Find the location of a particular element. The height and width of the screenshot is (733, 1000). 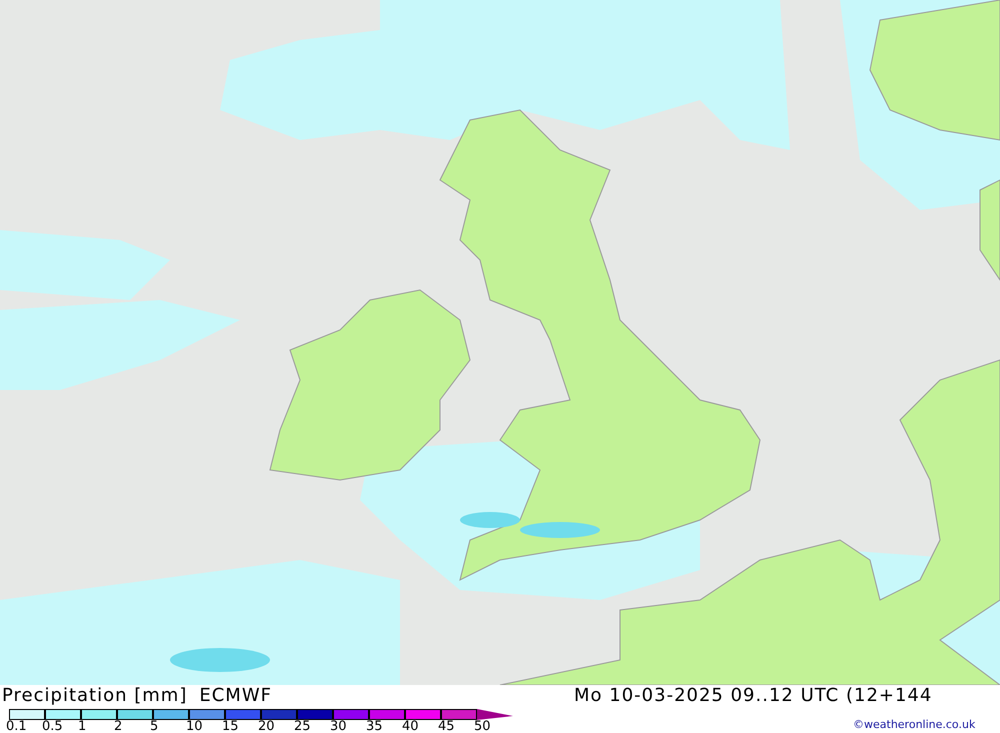

legend-label: 1 is located at coordinates (82, 726).